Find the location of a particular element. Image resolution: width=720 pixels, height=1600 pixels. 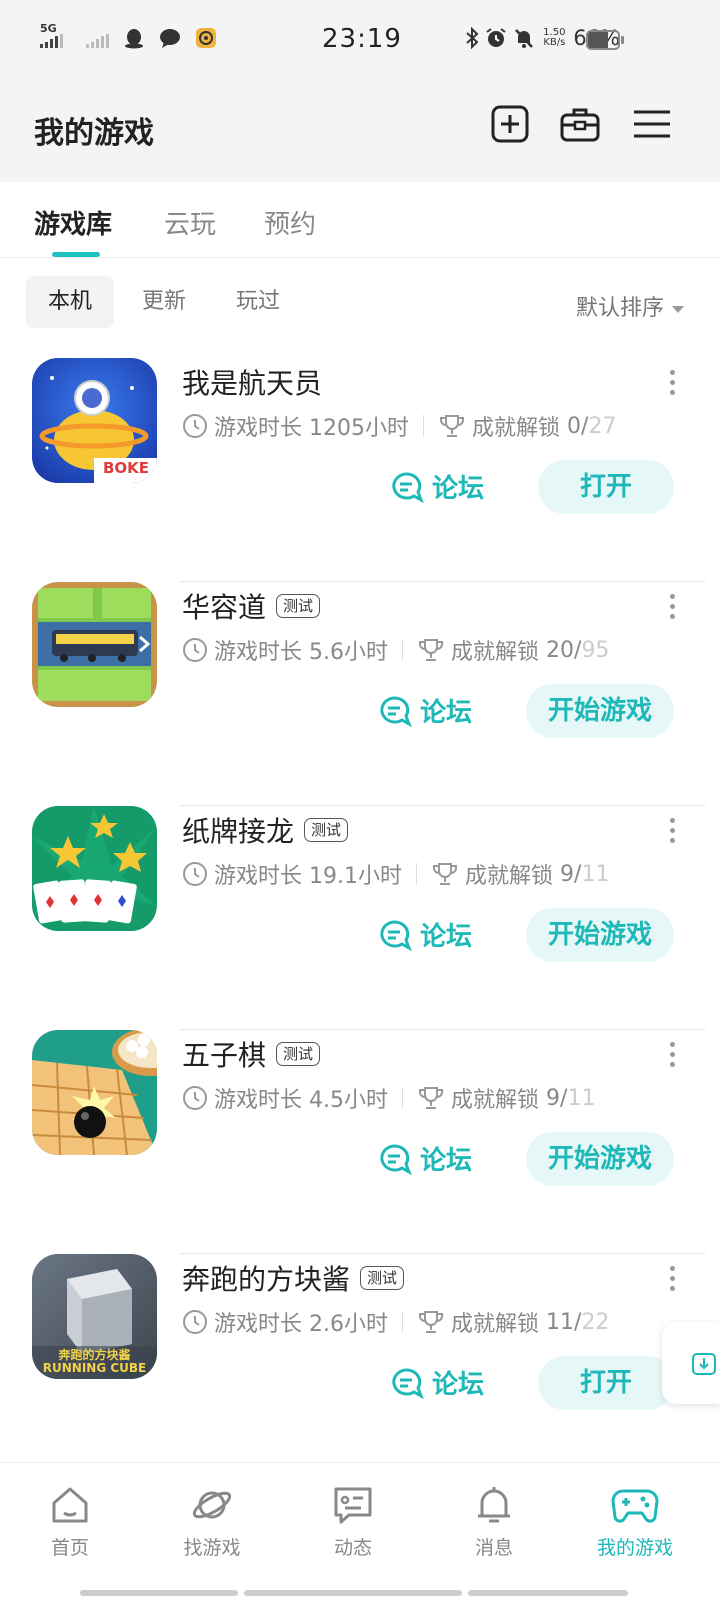

floating-download-tab is located at coordinates (691, 1363).